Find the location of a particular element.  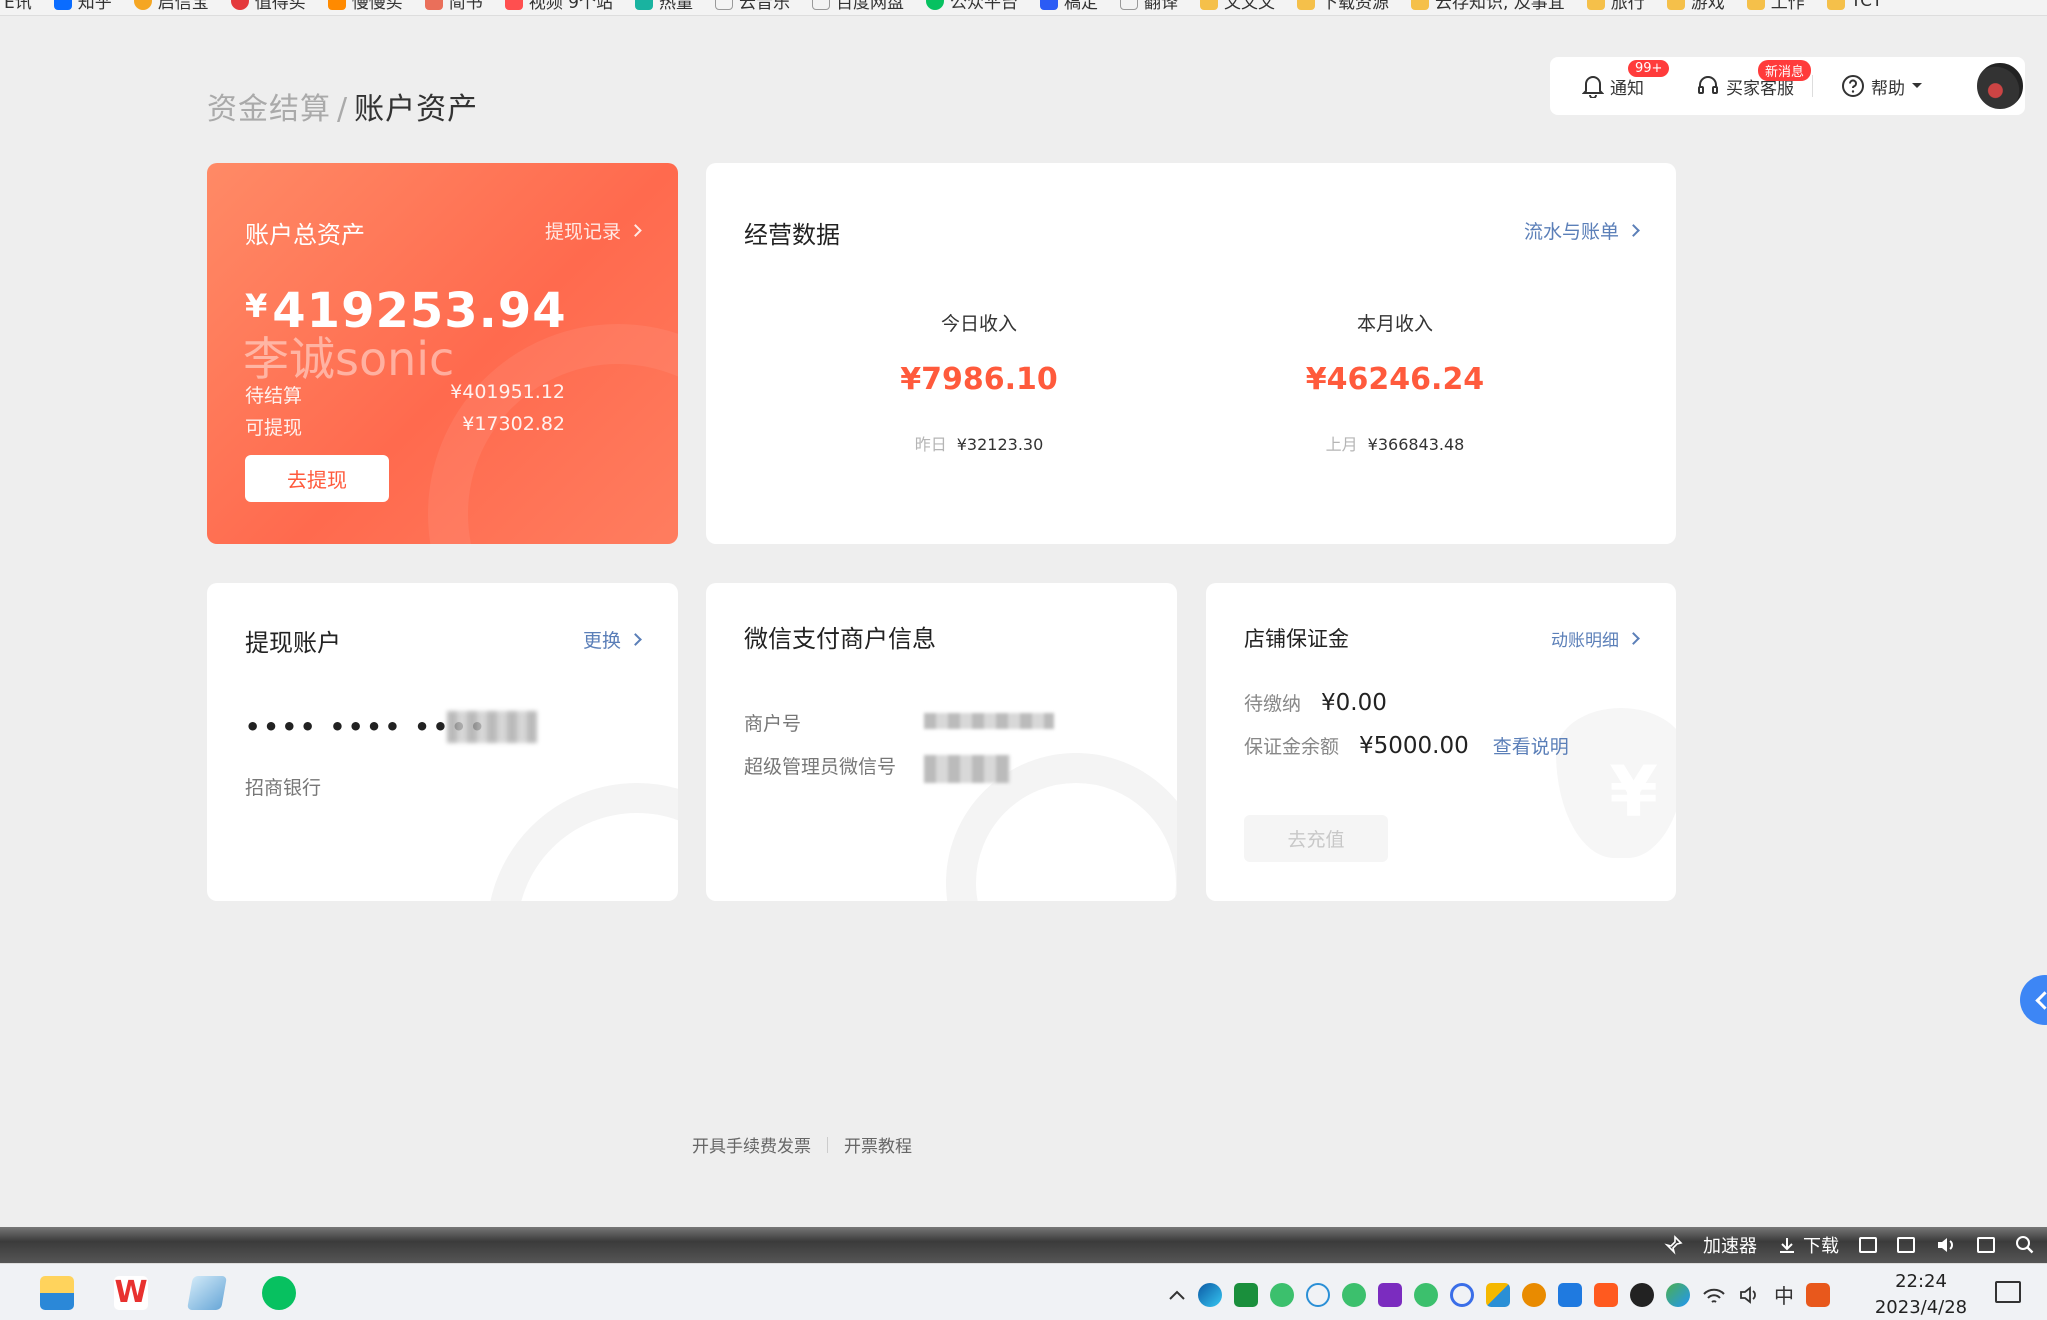

toolbox-icon is located at coordinates (1868, 1245).